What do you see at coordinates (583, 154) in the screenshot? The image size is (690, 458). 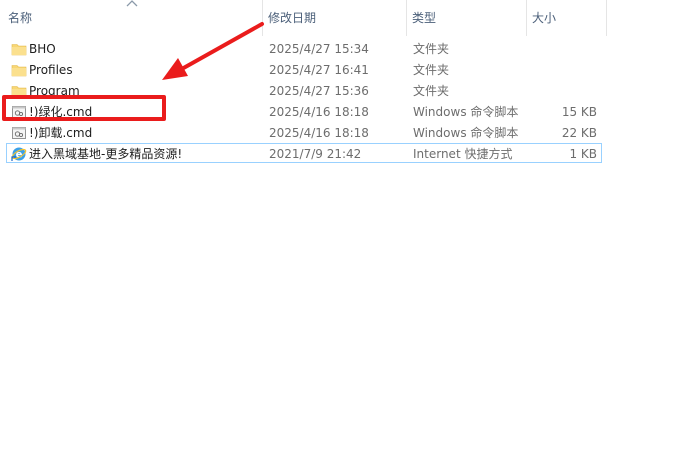 I see `file-size: 1 KB` at bounding box center [583, 154].